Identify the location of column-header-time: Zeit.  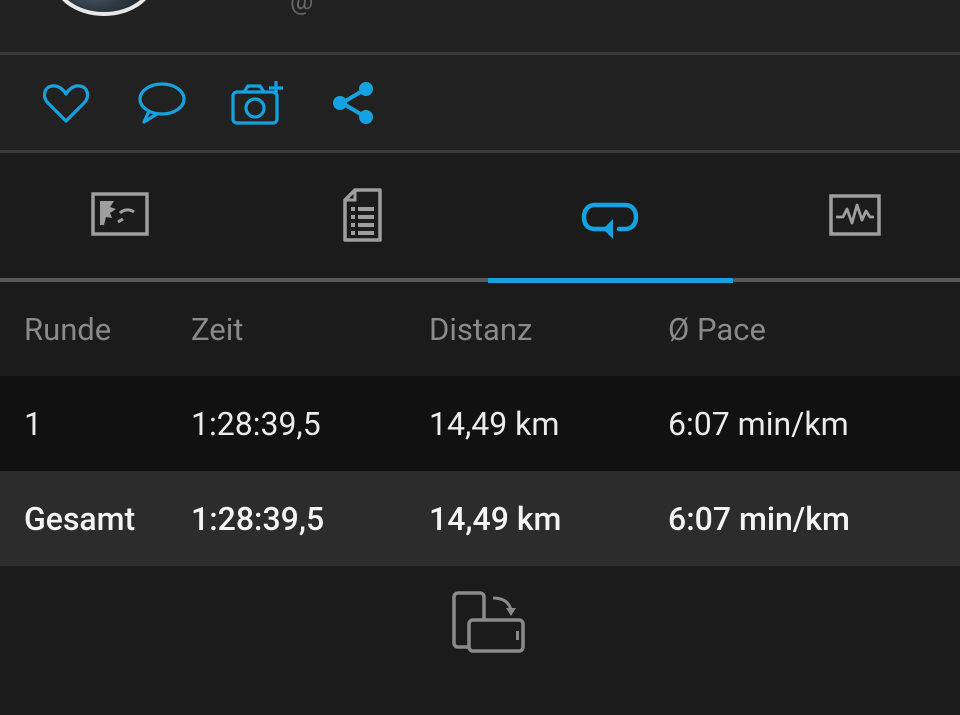
(217, 329).